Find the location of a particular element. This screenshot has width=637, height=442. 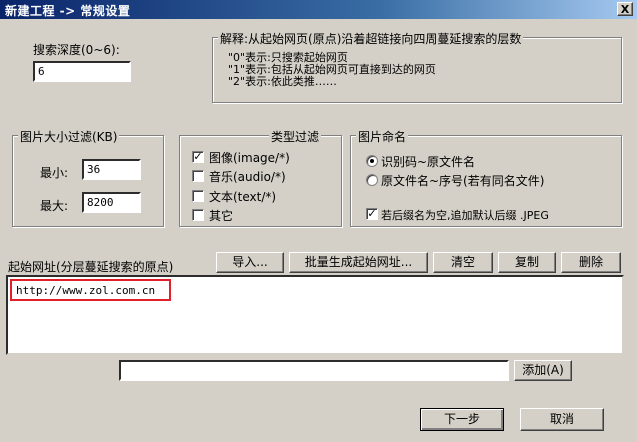

add-button: 添加(A) is located at coordinates (543, 370).